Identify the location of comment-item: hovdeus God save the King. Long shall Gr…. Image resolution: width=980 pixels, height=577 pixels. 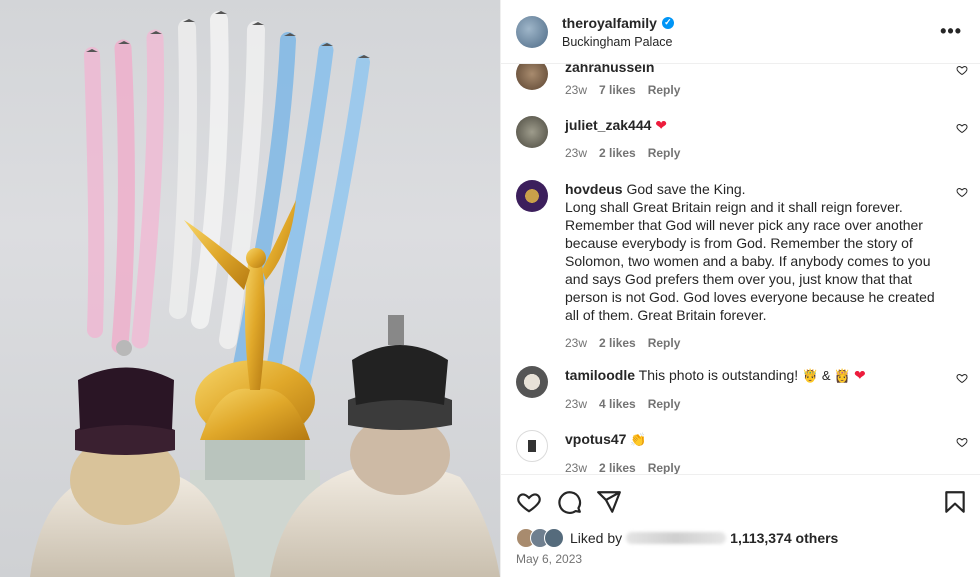
(742, 266).